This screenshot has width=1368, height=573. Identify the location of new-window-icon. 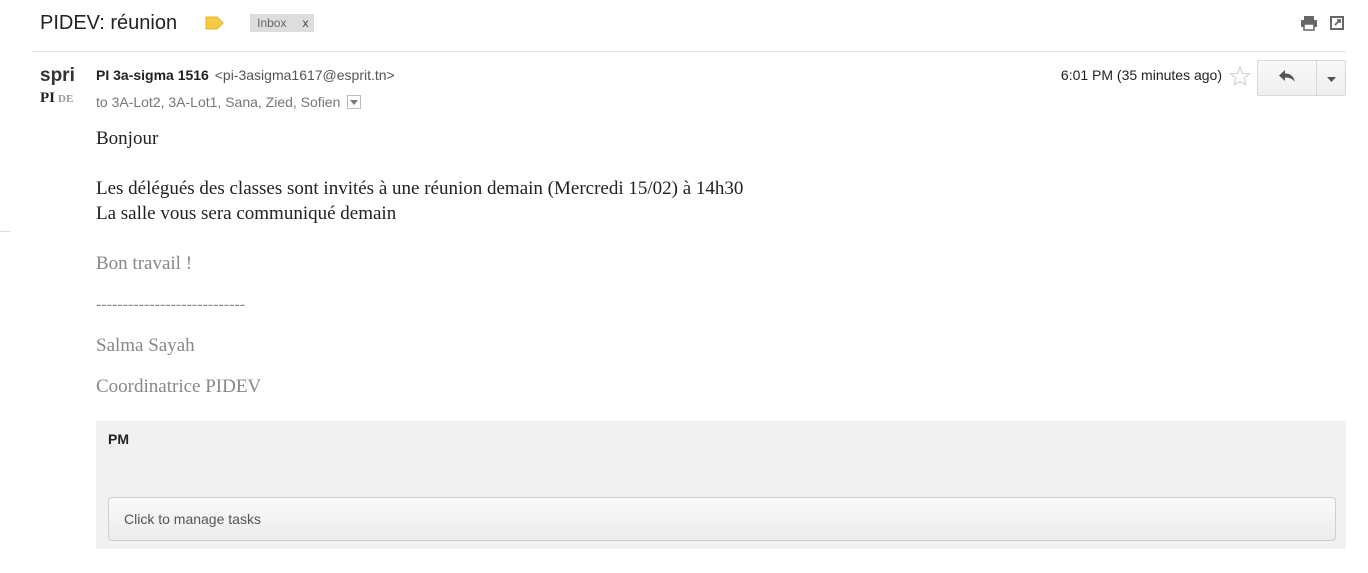
(1337, 23).